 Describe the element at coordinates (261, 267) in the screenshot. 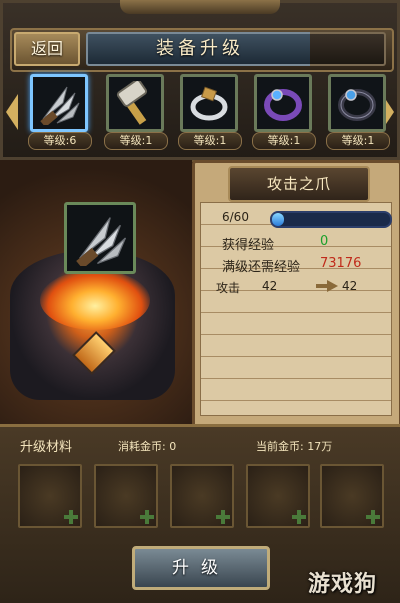

I see `need-exp-label: 满级还需经验` at that location.